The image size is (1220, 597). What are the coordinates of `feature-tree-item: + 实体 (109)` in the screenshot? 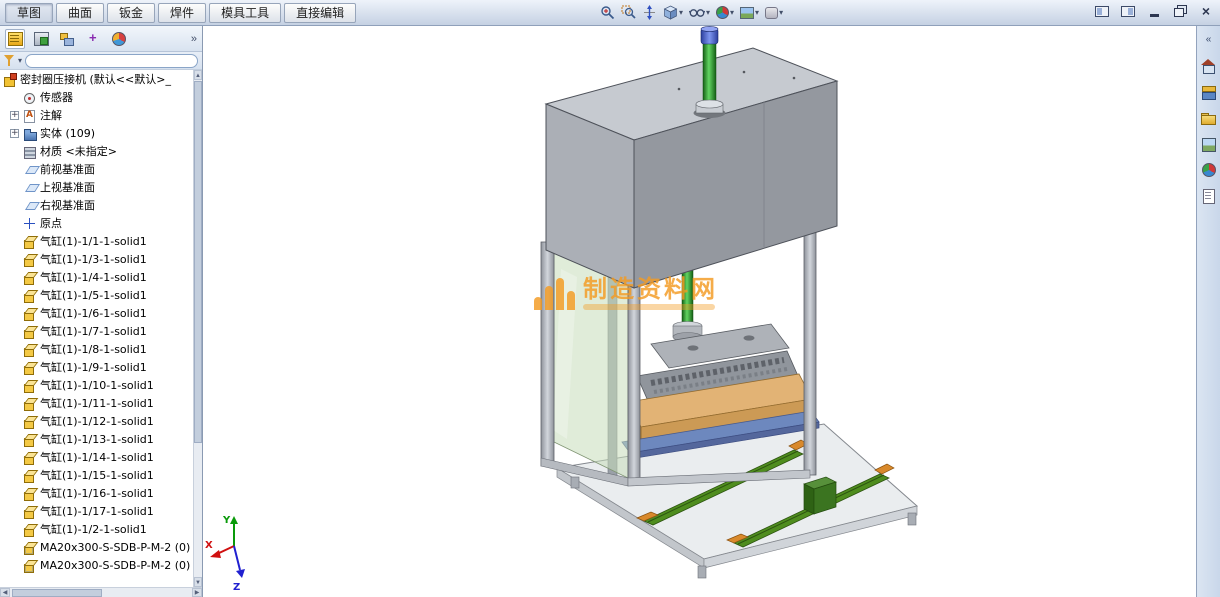 It's located at (96, 133).